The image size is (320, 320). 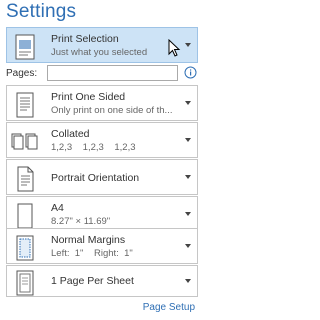 What do you see at coordinates (88, 97) in the screenshot?
I see `sides-label: Print One Sided` at bounding box center [88, 97].